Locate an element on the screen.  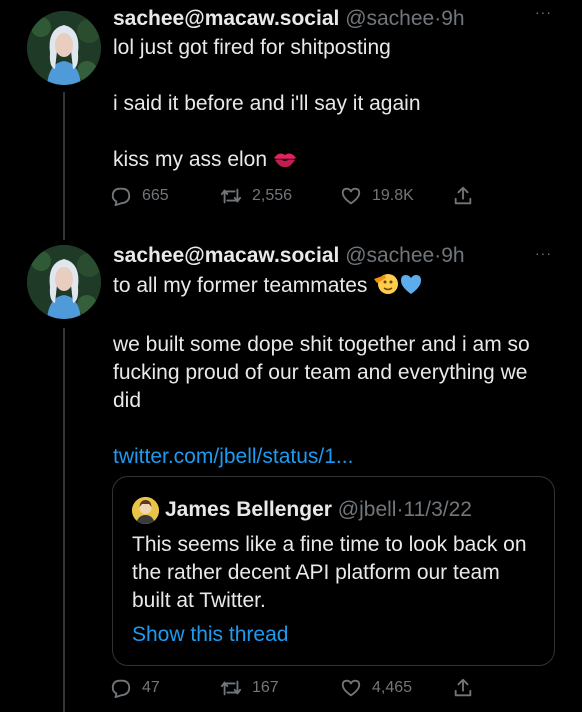
retweet-button: 2,556 is located at coordinates (256, 196).